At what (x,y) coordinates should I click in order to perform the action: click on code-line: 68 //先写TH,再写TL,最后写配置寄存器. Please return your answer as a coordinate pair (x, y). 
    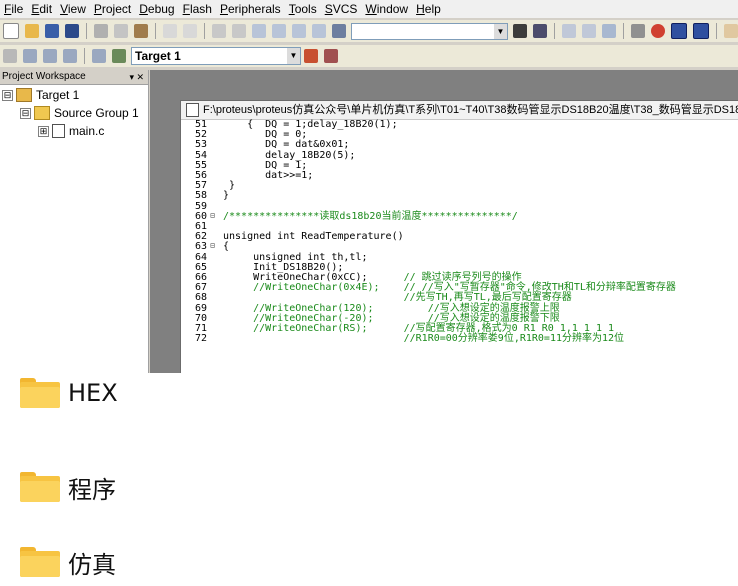
    Looking at the image, I should click on (459, 298).